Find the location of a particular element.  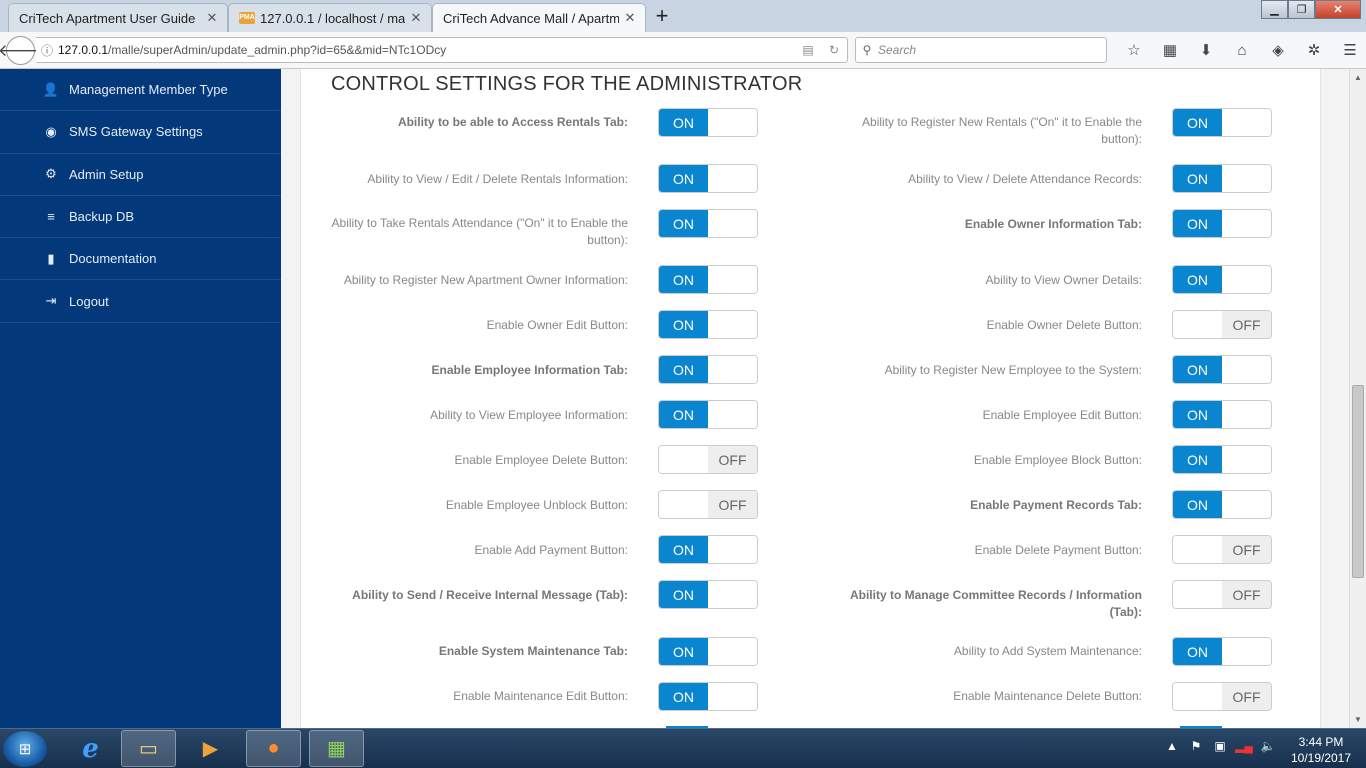

site-info-icon: ⓘ is located at coordinates (47, 50).